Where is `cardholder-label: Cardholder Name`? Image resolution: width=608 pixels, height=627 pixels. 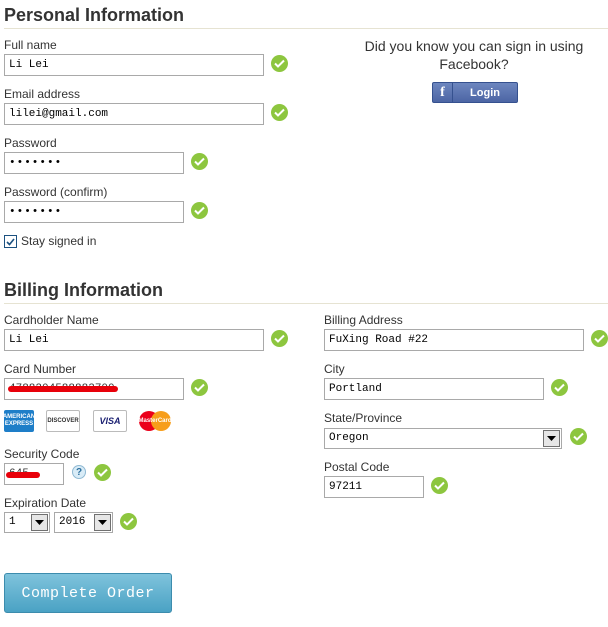
cardholder-label: Cardholder Name is located at coordinates (51, 320).